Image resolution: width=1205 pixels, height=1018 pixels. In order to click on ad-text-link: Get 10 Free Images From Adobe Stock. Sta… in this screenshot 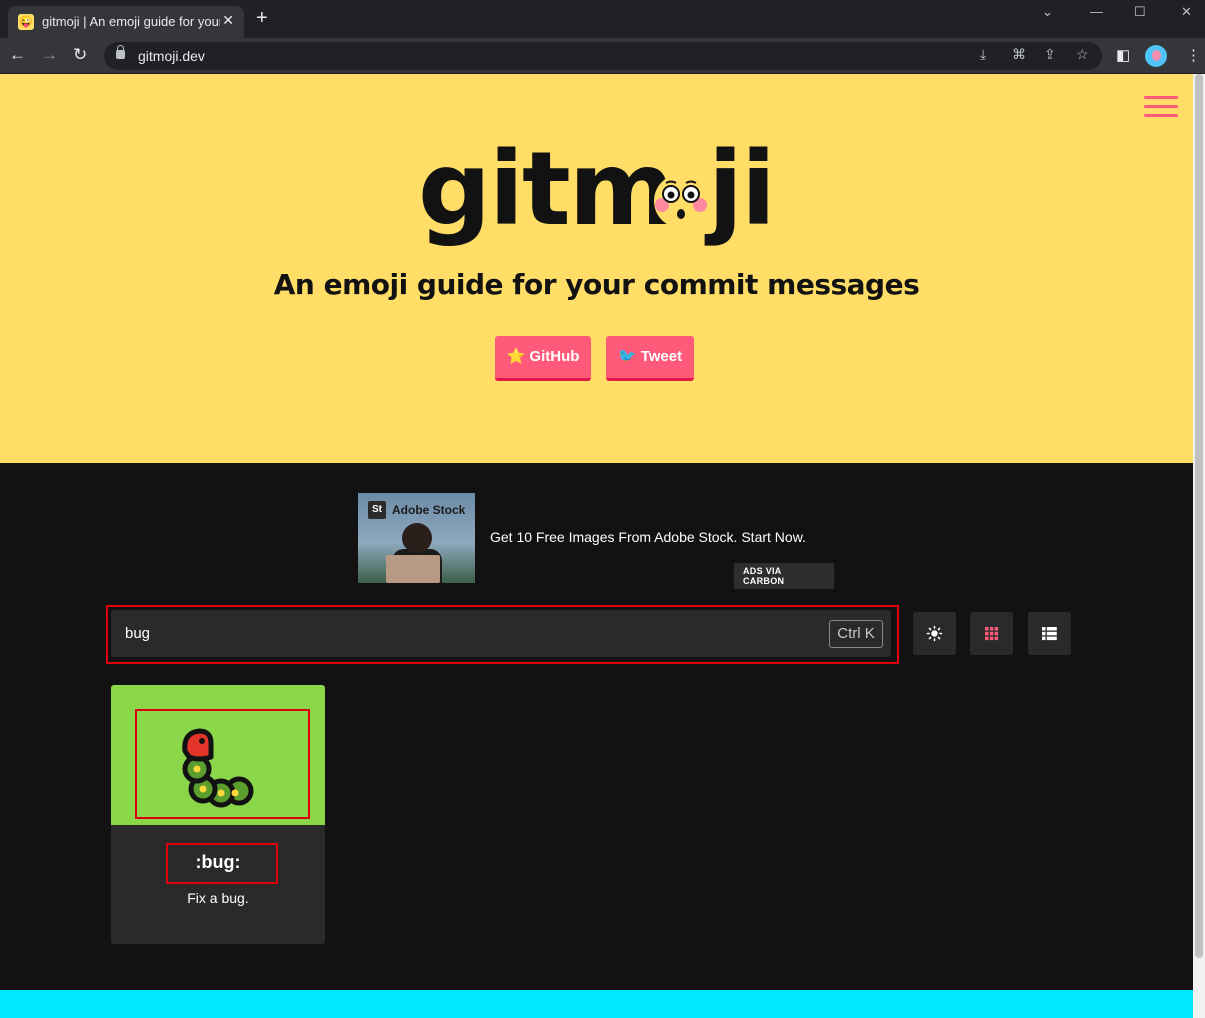, I will do `click(648, 537)`.